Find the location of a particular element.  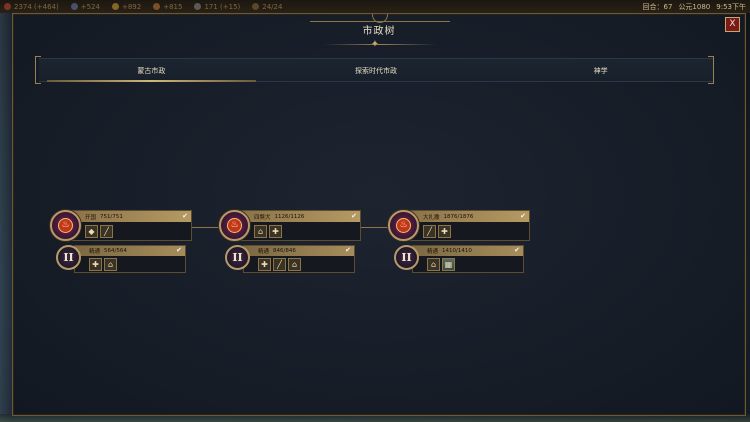

turn-counter: 回合：67 is located at coordinates (657, 6).